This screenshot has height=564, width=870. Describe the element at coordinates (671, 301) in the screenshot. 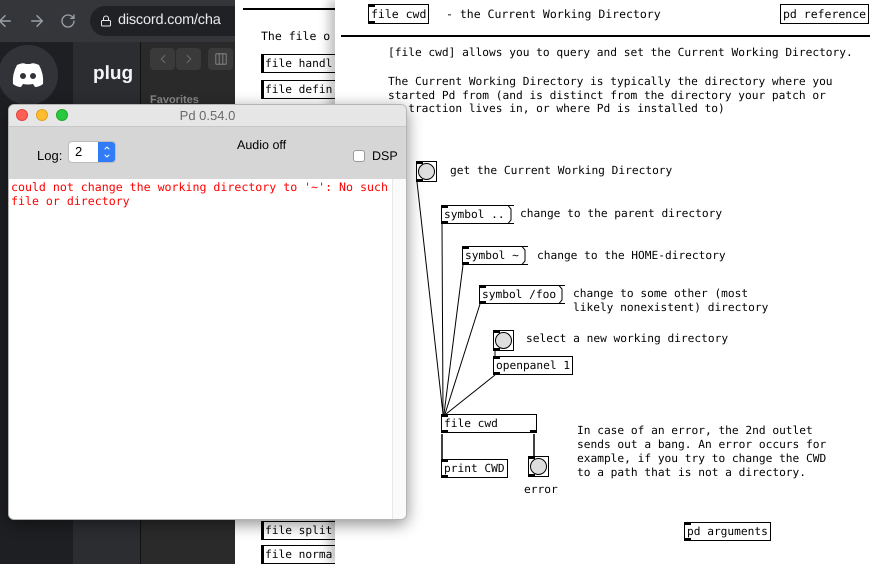

I see `patch-comment: change to some other (most likely nonexistent) directory` at that location.